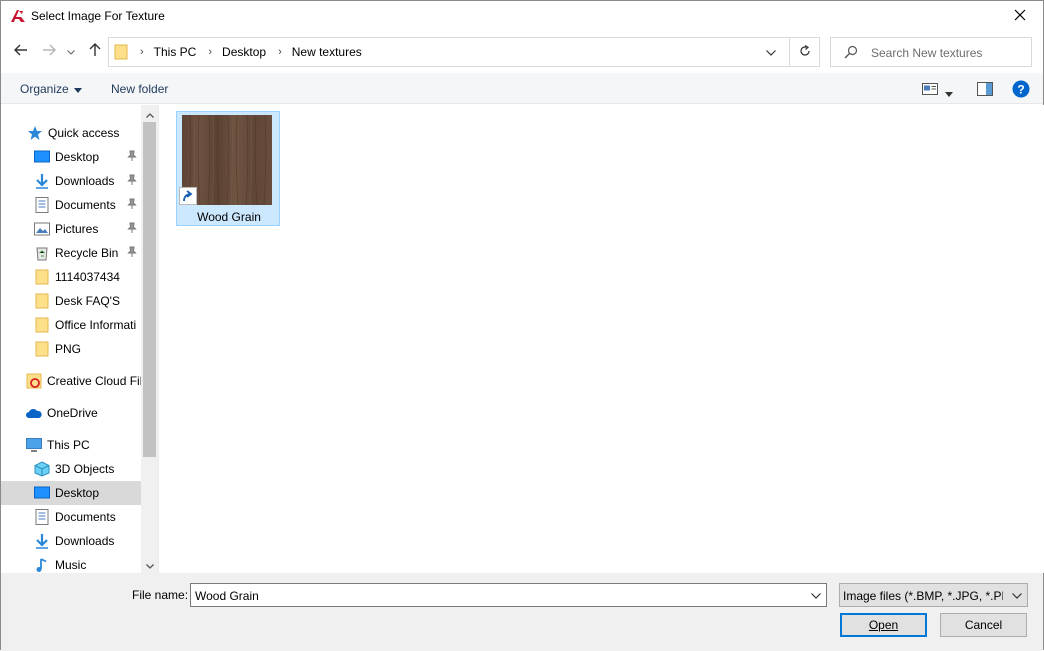 Image resolution: width=1044 pixels, height=651 pixels. What do you see at coordinates (34, 413) in the screenshot?
I see `onedrive-icon` at bounding box center [34, 413].